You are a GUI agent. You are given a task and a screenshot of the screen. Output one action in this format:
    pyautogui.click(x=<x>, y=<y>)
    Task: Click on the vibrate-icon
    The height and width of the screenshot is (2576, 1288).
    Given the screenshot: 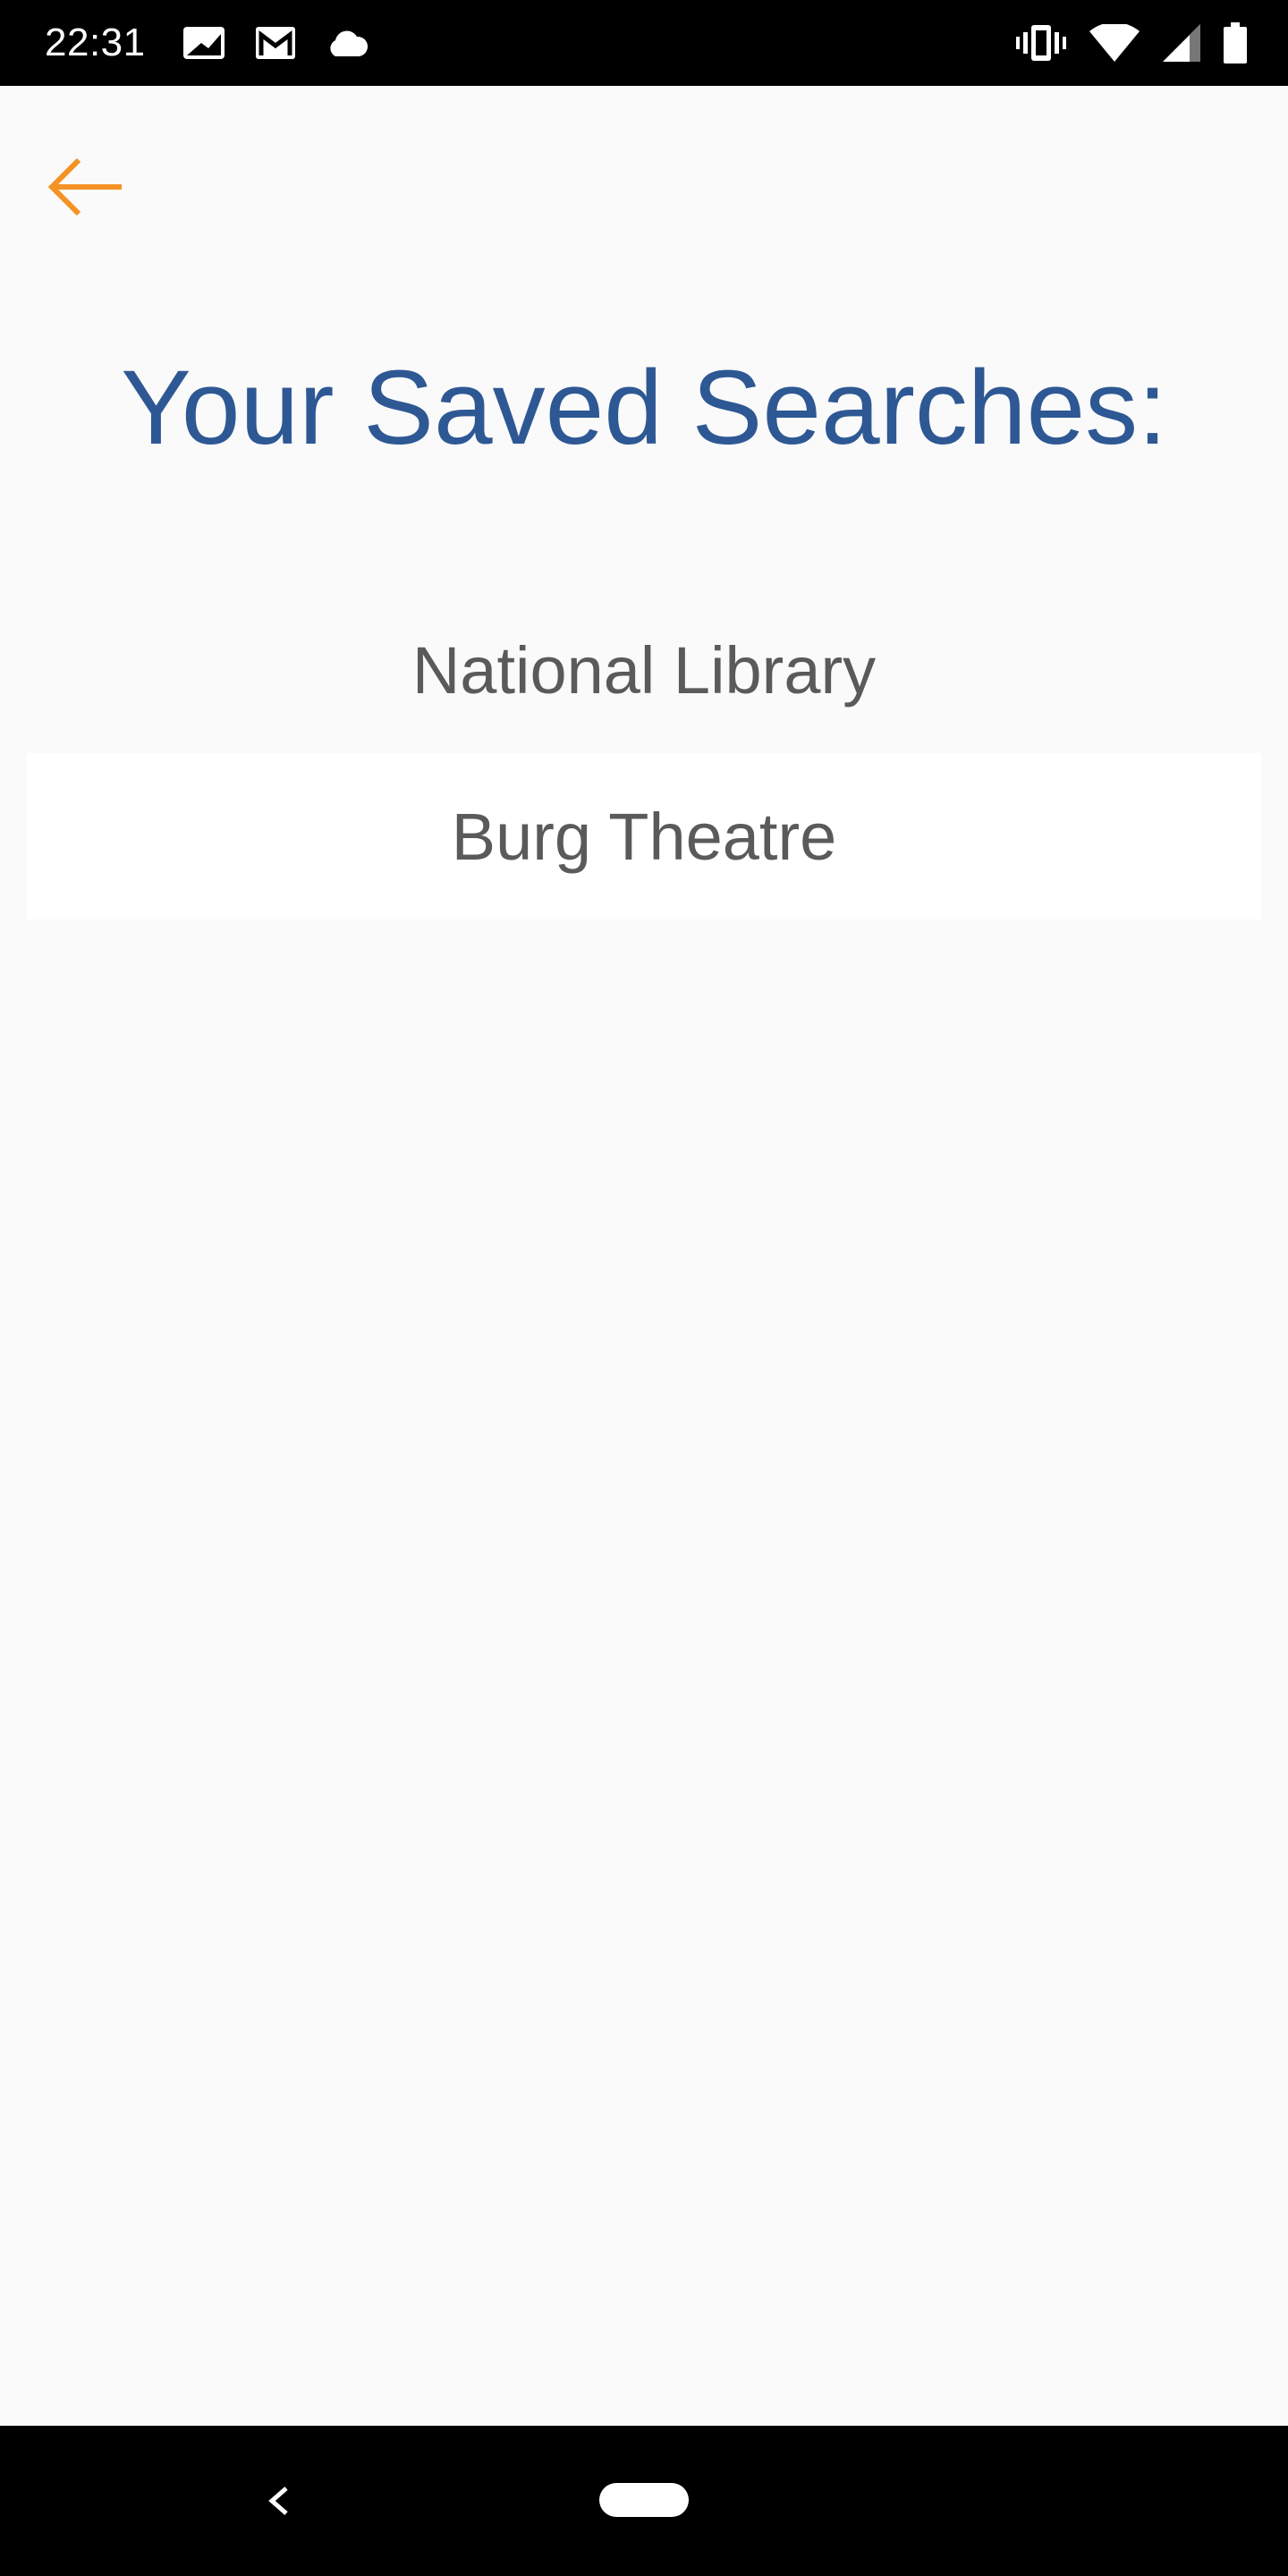 What is the action you would take?
    pyautogui.click(x=1041, y=43)
    